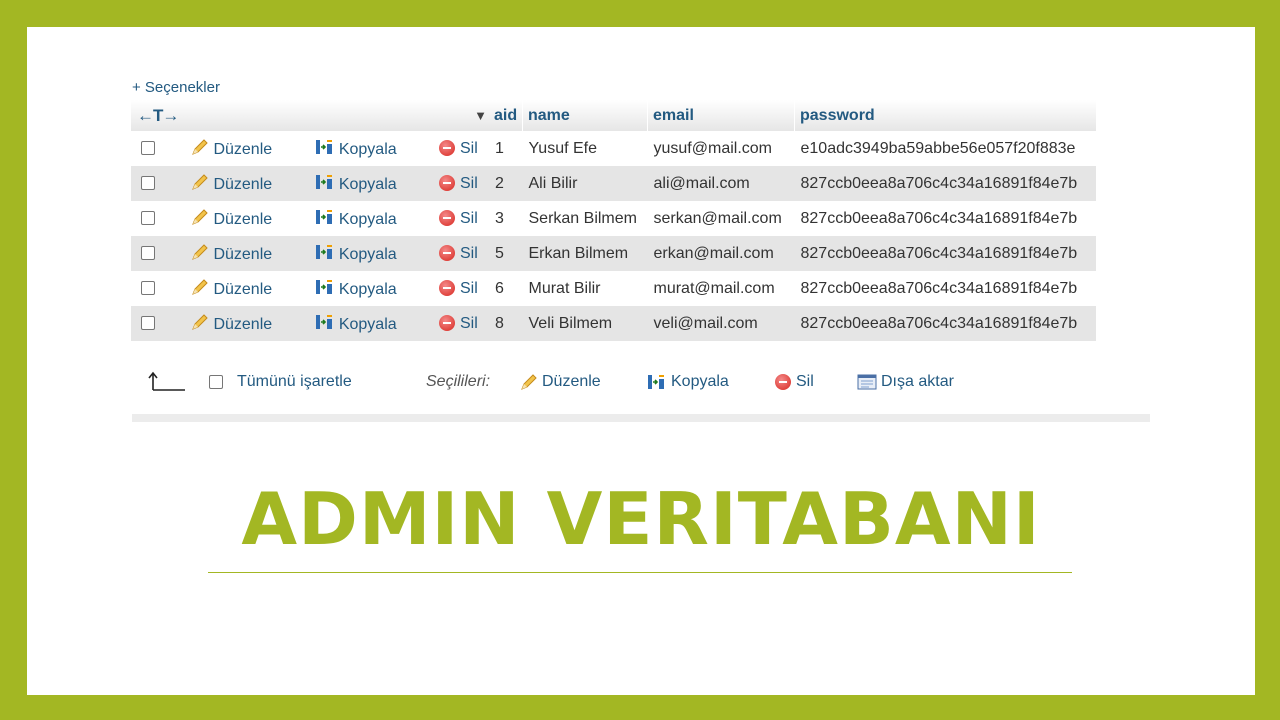  What do you see at coordinates (560, 382) in the screenshot?
I see `bulk-edit-button: Düzenle` at bounding box center [560, 382].